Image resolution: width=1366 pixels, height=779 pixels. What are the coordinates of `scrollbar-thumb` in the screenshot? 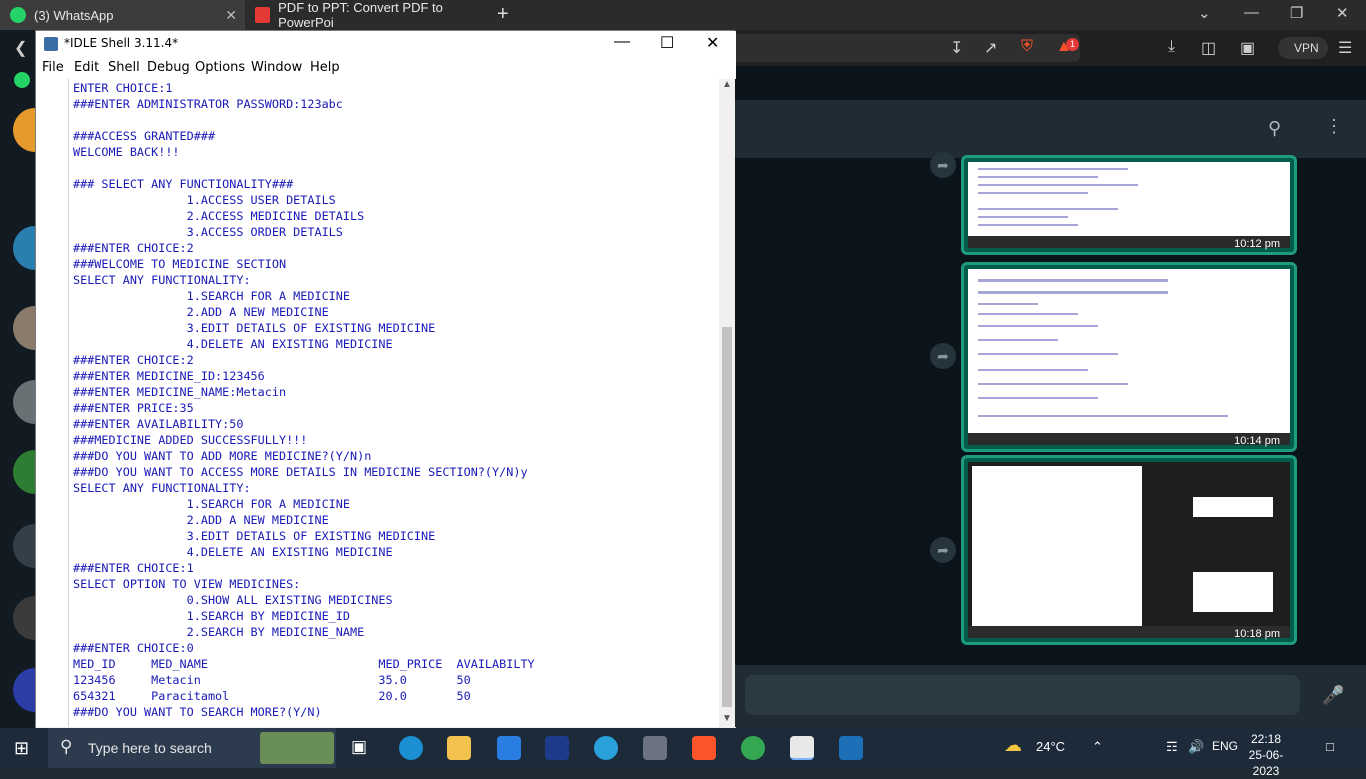 It's located at (727, 517).